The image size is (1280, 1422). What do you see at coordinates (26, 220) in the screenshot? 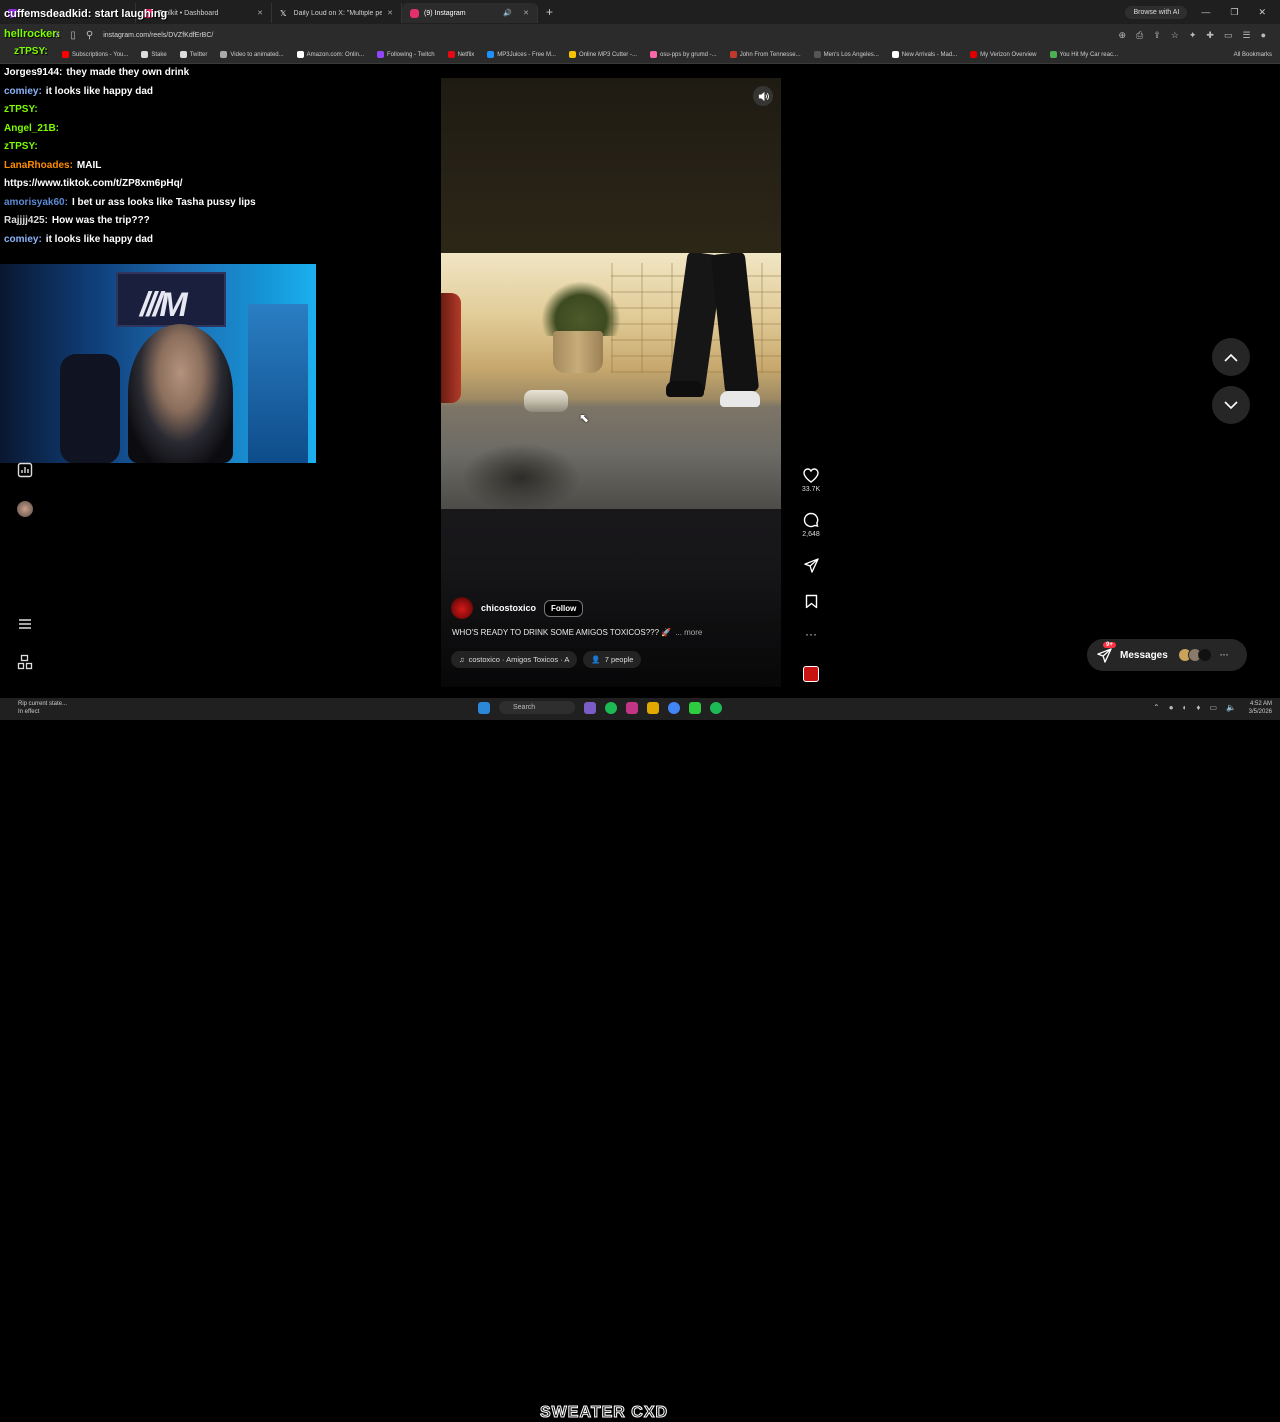
I see `chat-username: Rajjjj425:` at bounding box center [26, 220].